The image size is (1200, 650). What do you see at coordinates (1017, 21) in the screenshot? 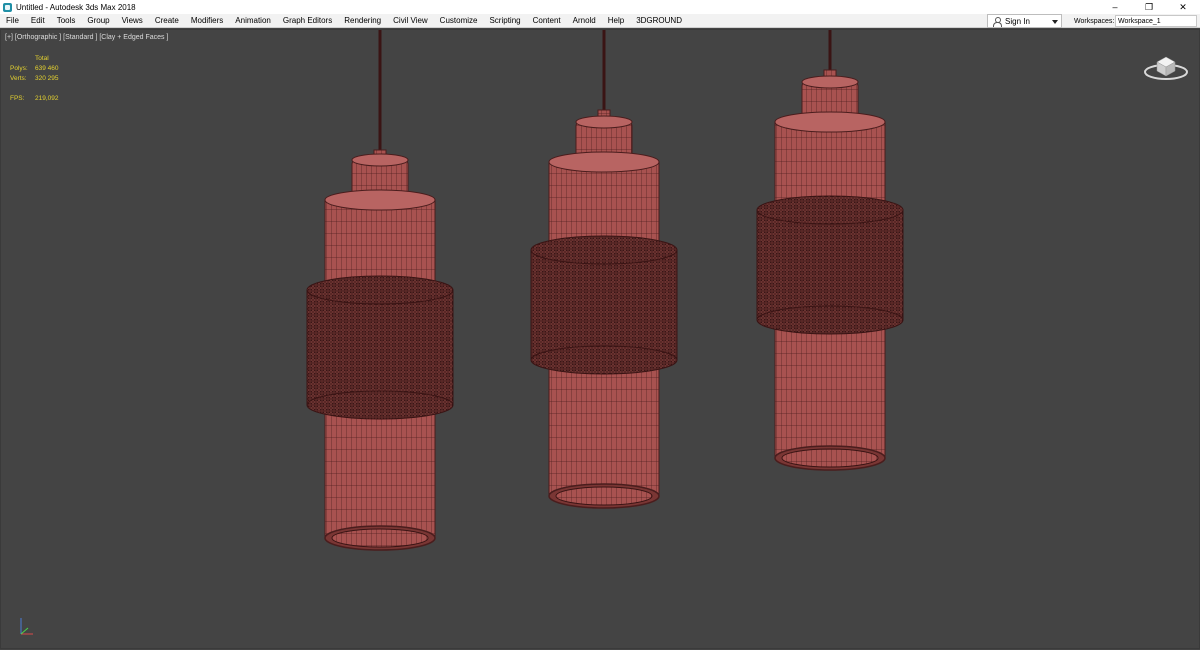
I see `signin-label: Sign In` at bounding box center [1017, 21].